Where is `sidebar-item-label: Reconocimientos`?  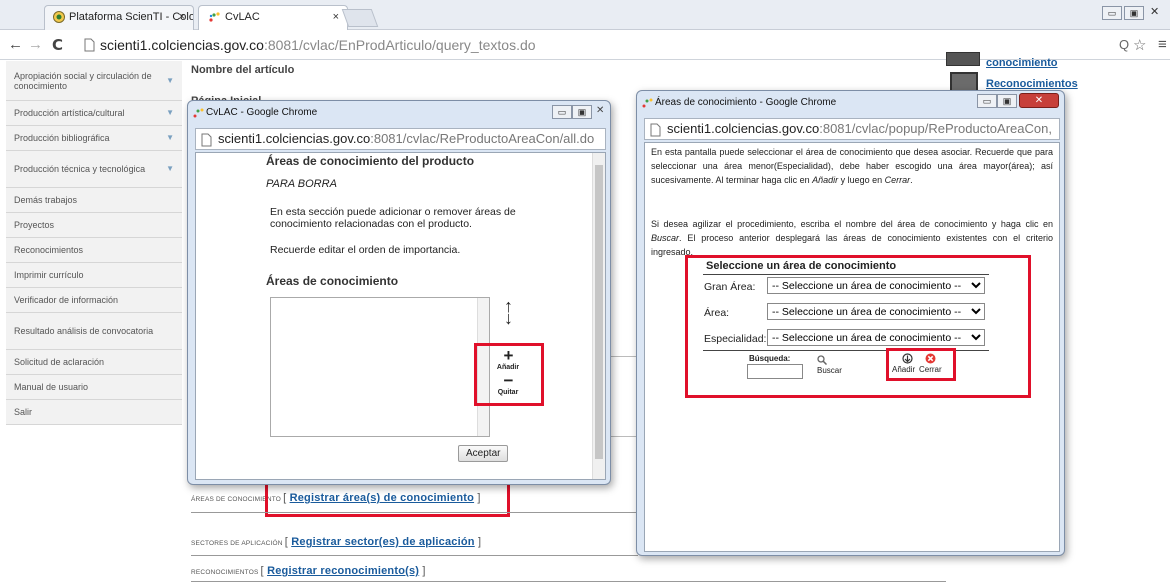 sidebar-item-label: Reconocimientos is located at coordinates (49, 250).